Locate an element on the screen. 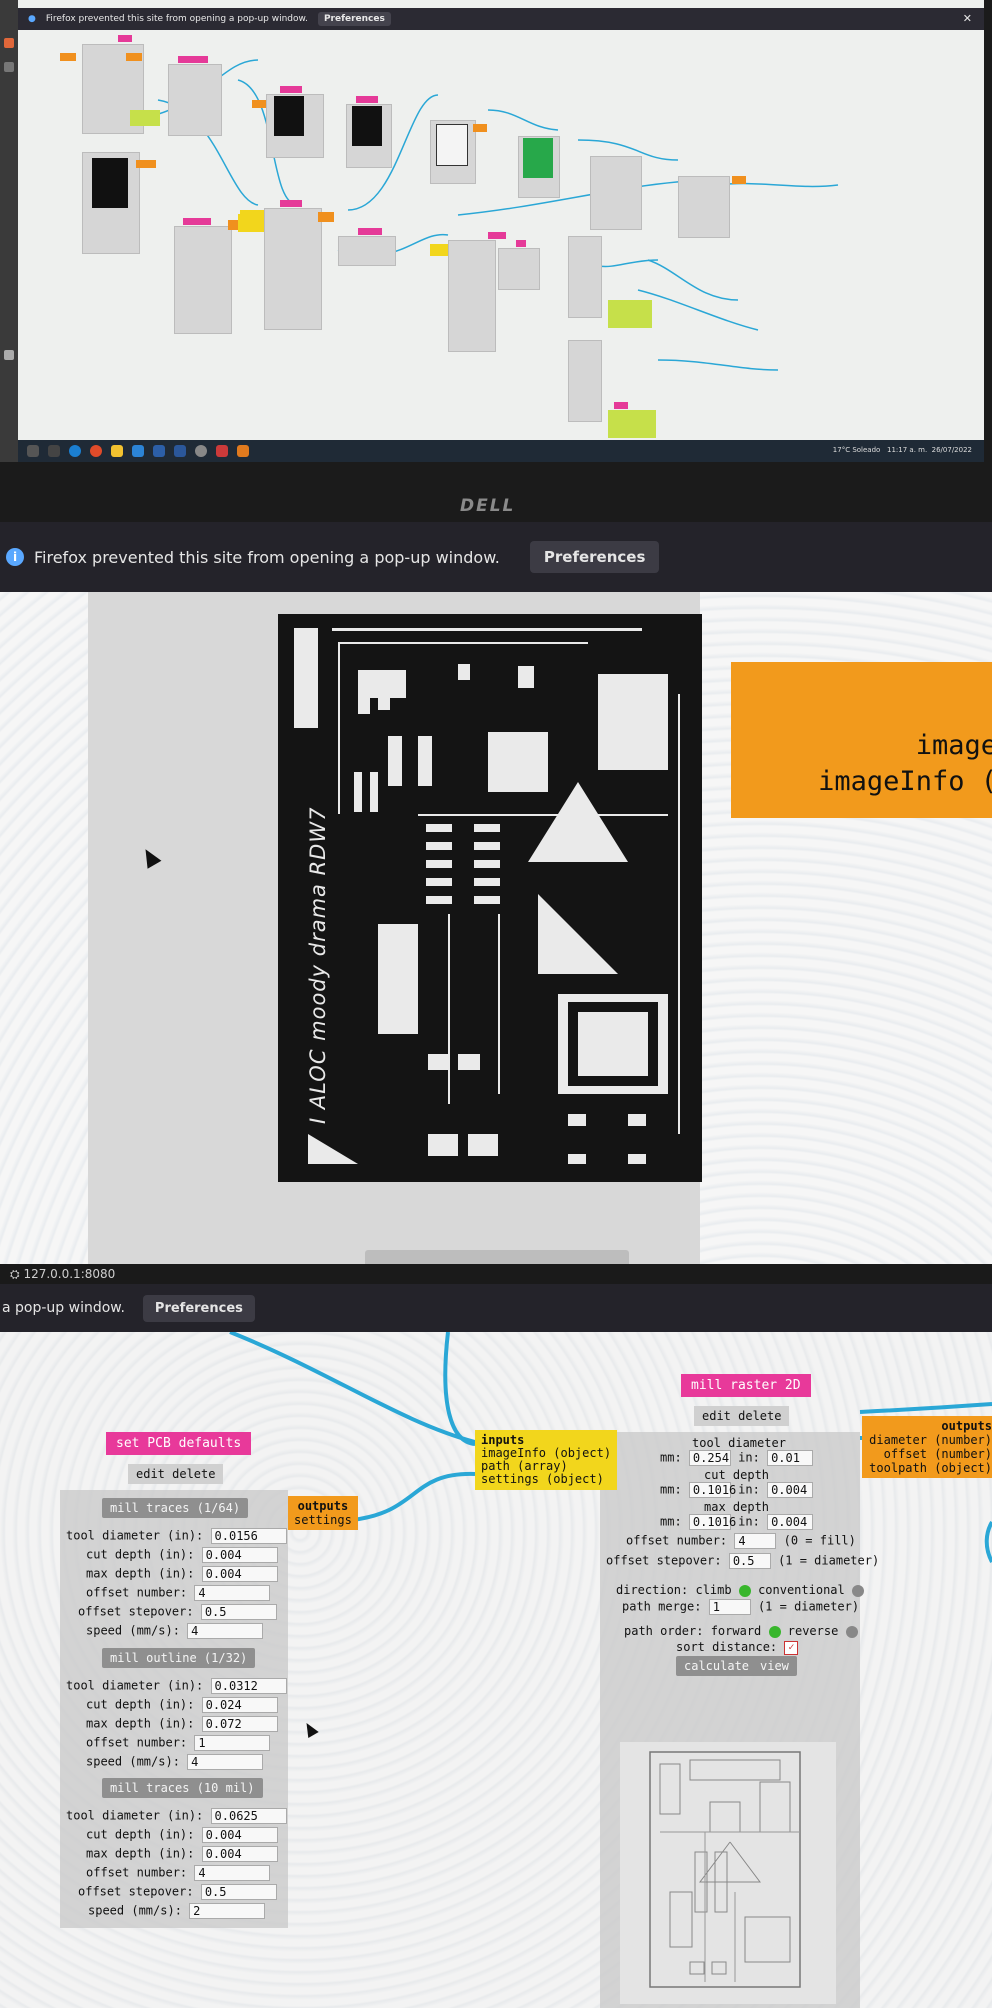 Image resolution: width=992 pixels, height=2008 pixels. calculate-button: calculate is located at coordinates (717, 1666).